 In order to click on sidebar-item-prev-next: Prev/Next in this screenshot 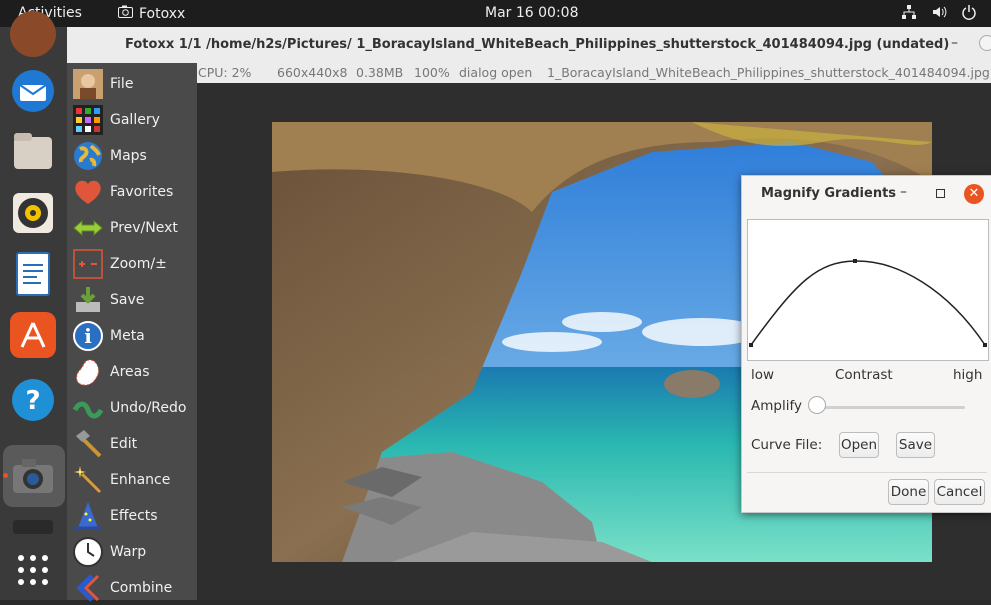, I will do `click(134, 228)`.